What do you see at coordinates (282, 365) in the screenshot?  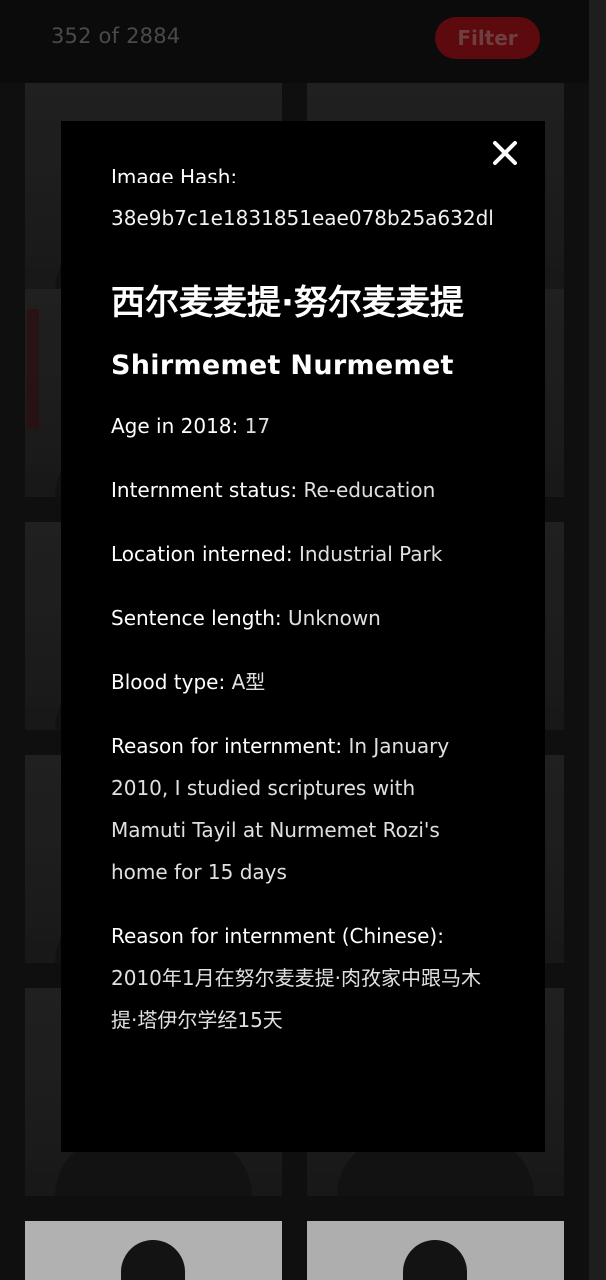 I see `name-english: Shirmemet Nurmemet` at bounding box center [282, 365].